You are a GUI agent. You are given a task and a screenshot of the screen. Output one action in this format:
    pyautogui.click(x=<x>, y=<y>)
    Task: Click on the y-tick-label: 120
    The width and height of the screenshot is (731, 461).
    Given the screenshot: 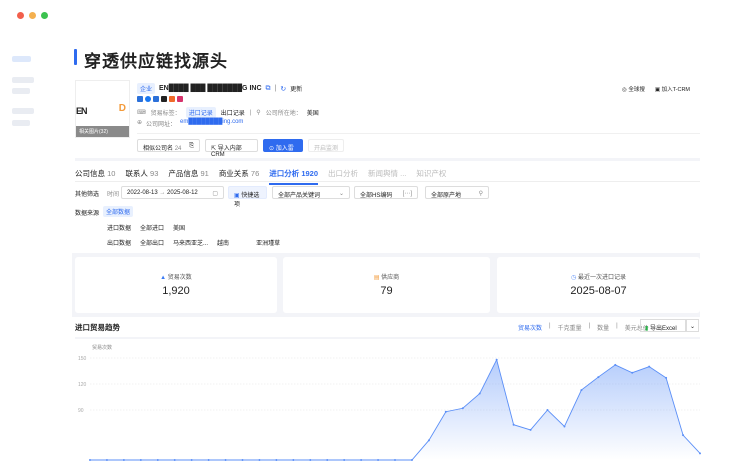 What is the action you would take?
    pyautogui.click(x=82, y=385)
    